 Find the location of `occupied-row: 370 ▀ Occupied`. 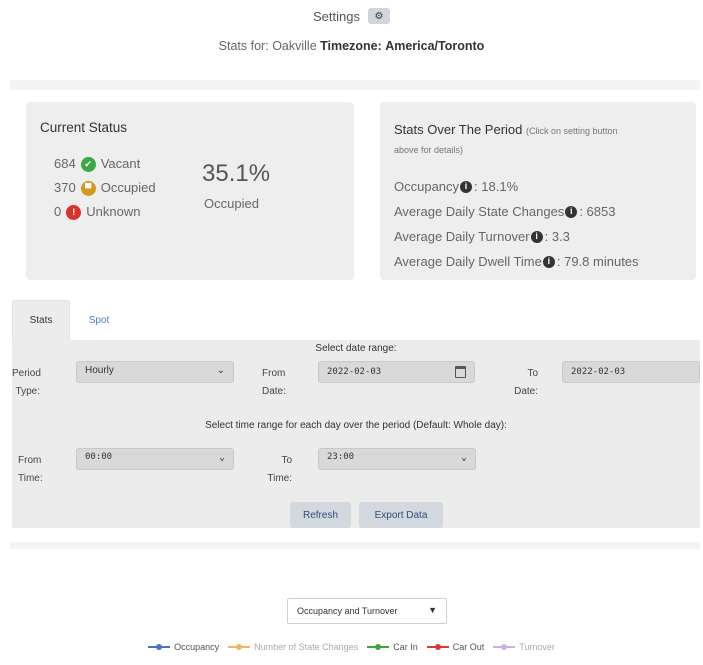

occupied-row: 370 ▀ Occupied is located at coordinates (105, 188).